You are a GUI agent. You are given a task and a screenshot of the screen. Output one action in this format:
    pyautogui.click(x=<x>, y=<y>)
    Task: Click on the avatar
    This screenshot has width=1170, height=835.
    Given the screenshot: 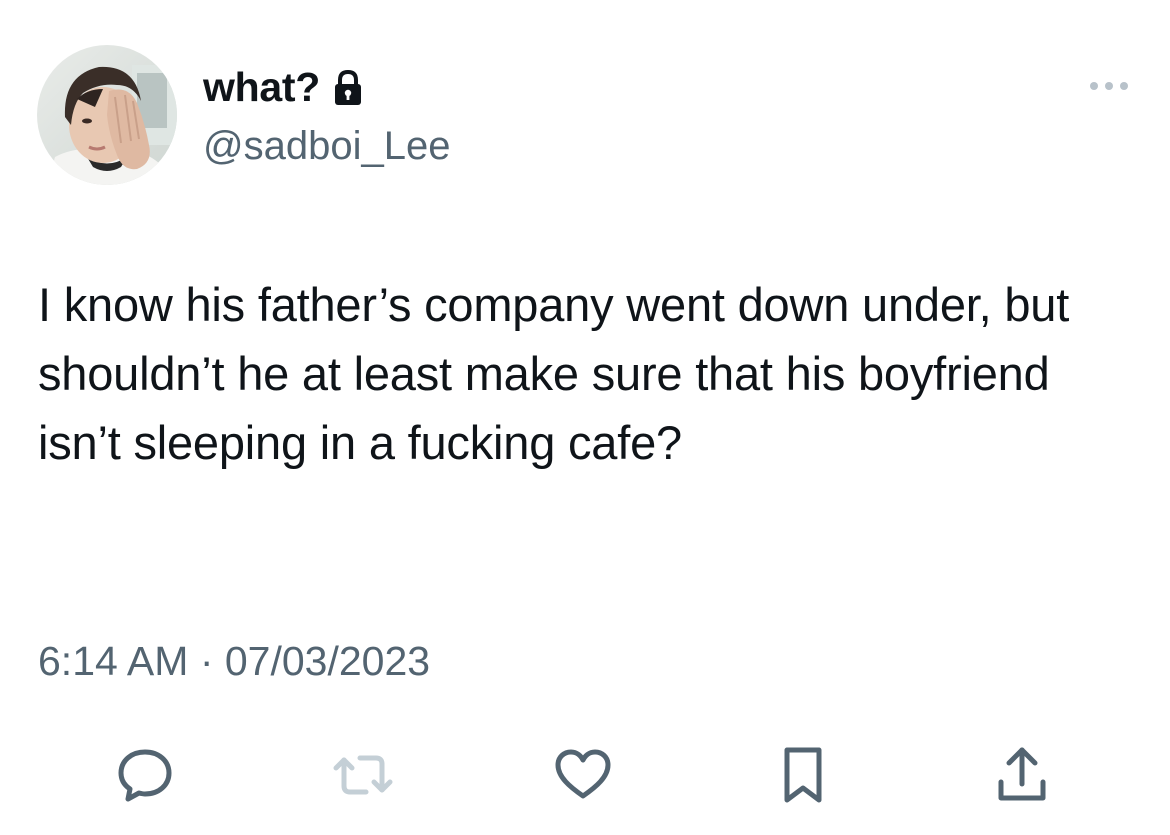 What is the action you would take?
    pyautogui.click(x=107, y=115)
    